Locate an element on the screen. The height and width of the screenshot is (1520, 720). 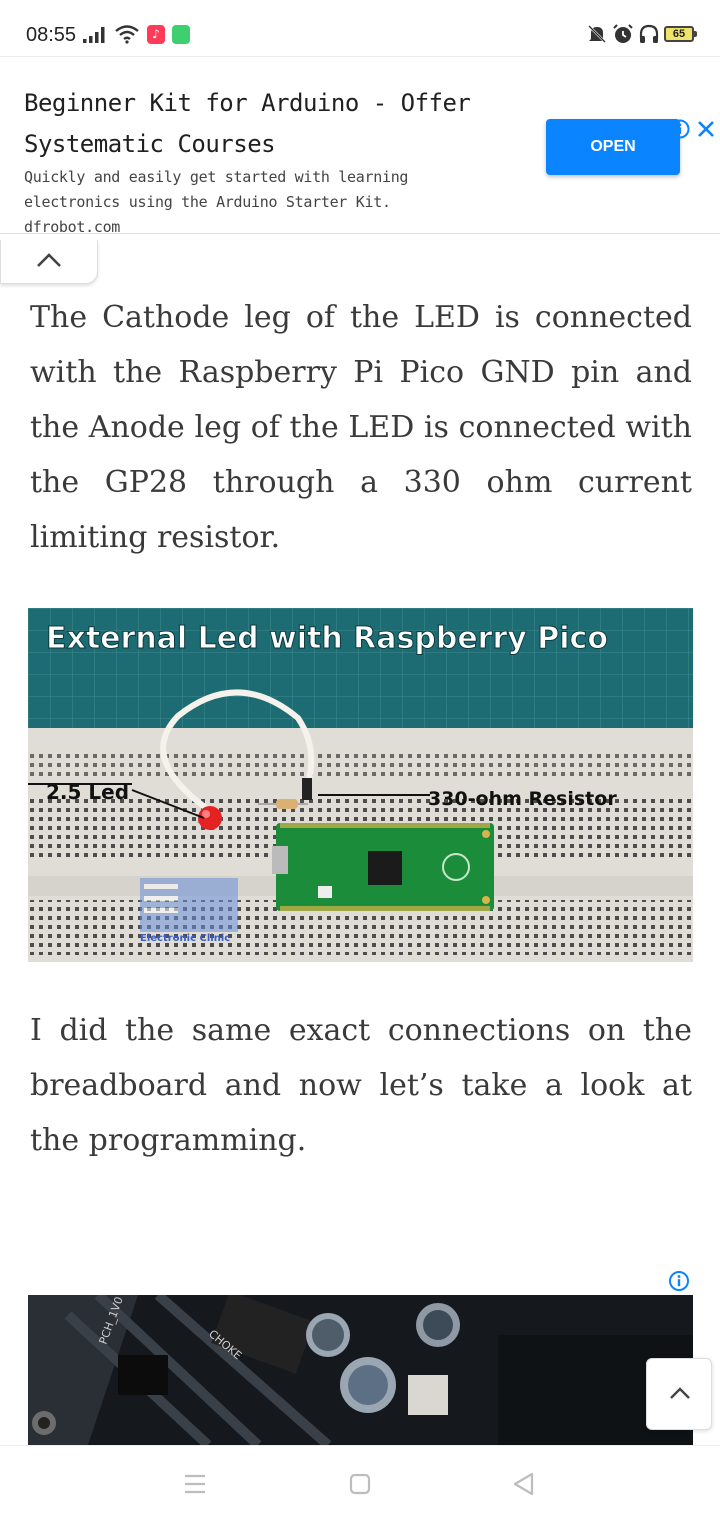
status-bar: 08:55 ♪ 65 is located at coordinates (360, 28).